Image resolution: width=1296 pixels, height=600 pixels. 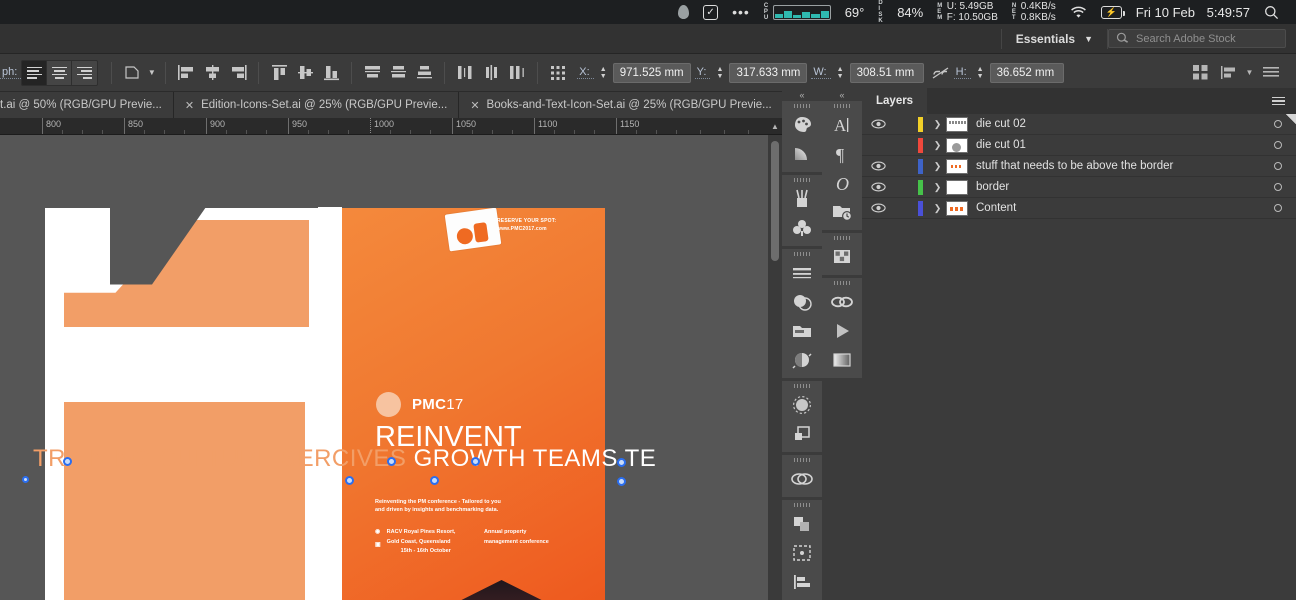 I want to click on battery-charging-icon: ⚡, so click(x=1111, y=12).